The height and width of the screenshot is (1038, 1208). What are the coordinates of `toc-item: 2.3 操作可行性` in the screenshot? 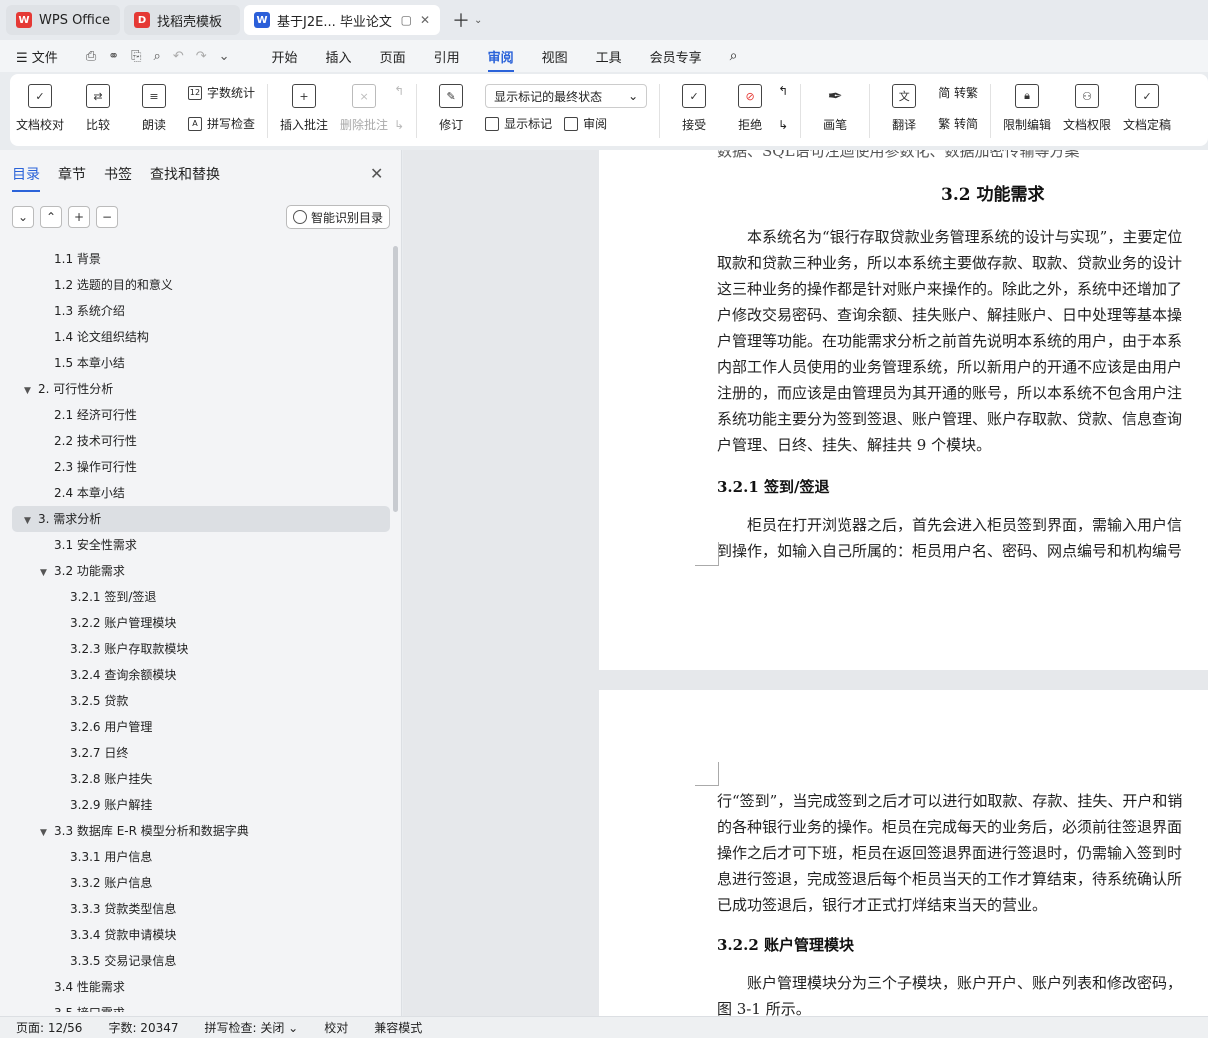 It's located at (201, 467).